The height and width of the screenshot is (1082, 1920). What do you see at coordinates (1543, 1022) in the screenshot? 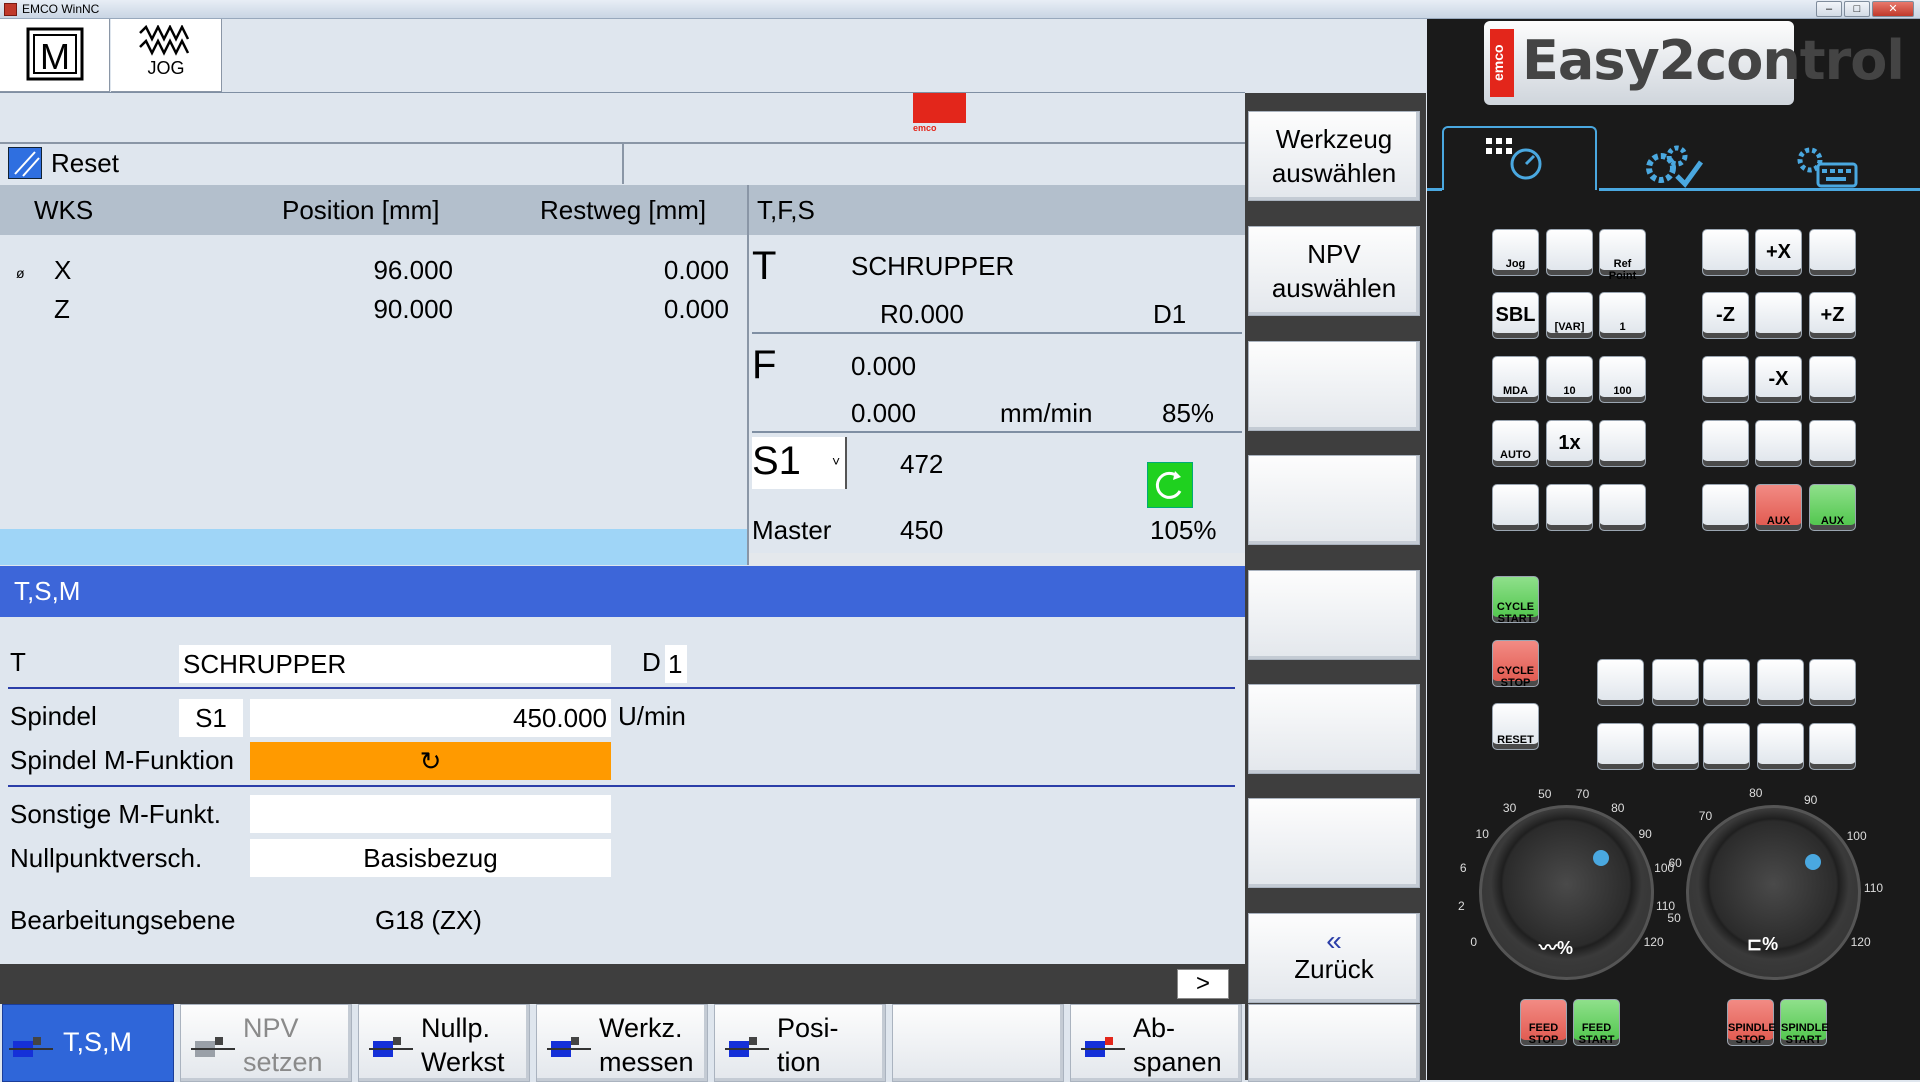
I see `feed-stop-key: FEED STOP` at bounding box center [1543, 1022].